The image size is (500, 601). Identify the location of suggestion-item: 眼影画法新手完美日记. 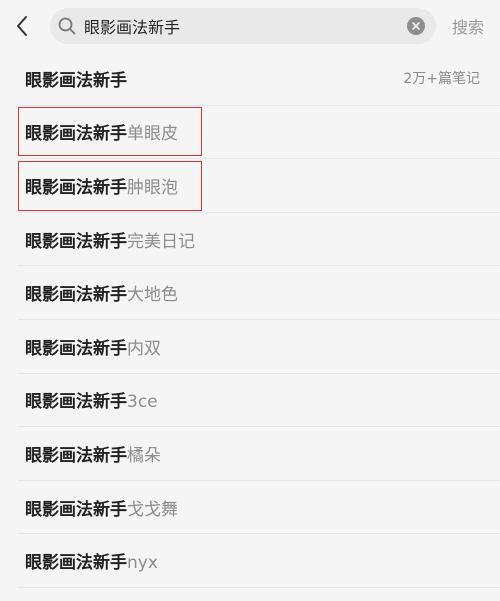
(259, 240).